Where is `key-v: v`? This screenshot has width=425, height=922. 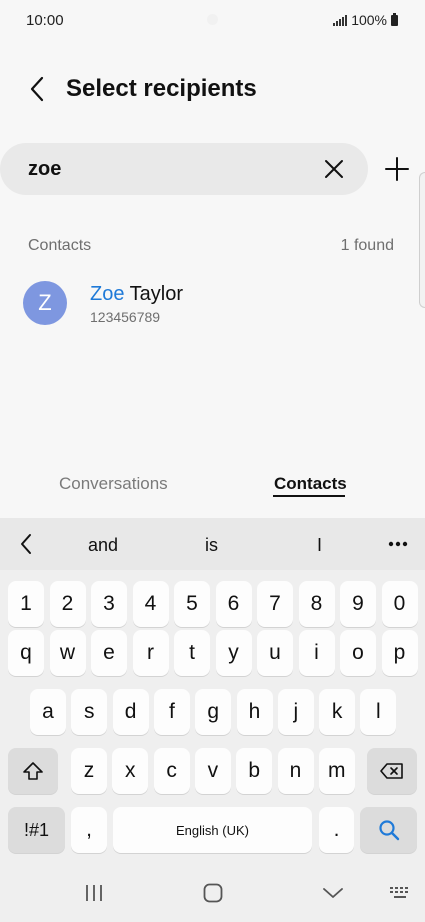
key-v: v is located at coordinates (212, 771).